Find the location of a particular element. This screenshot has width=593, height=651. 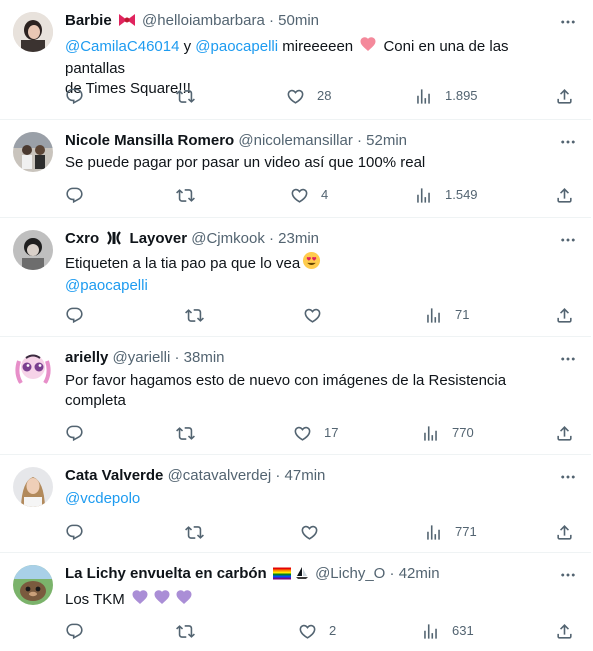

username: @nicolemansillar is located at coordinates (295, 140).